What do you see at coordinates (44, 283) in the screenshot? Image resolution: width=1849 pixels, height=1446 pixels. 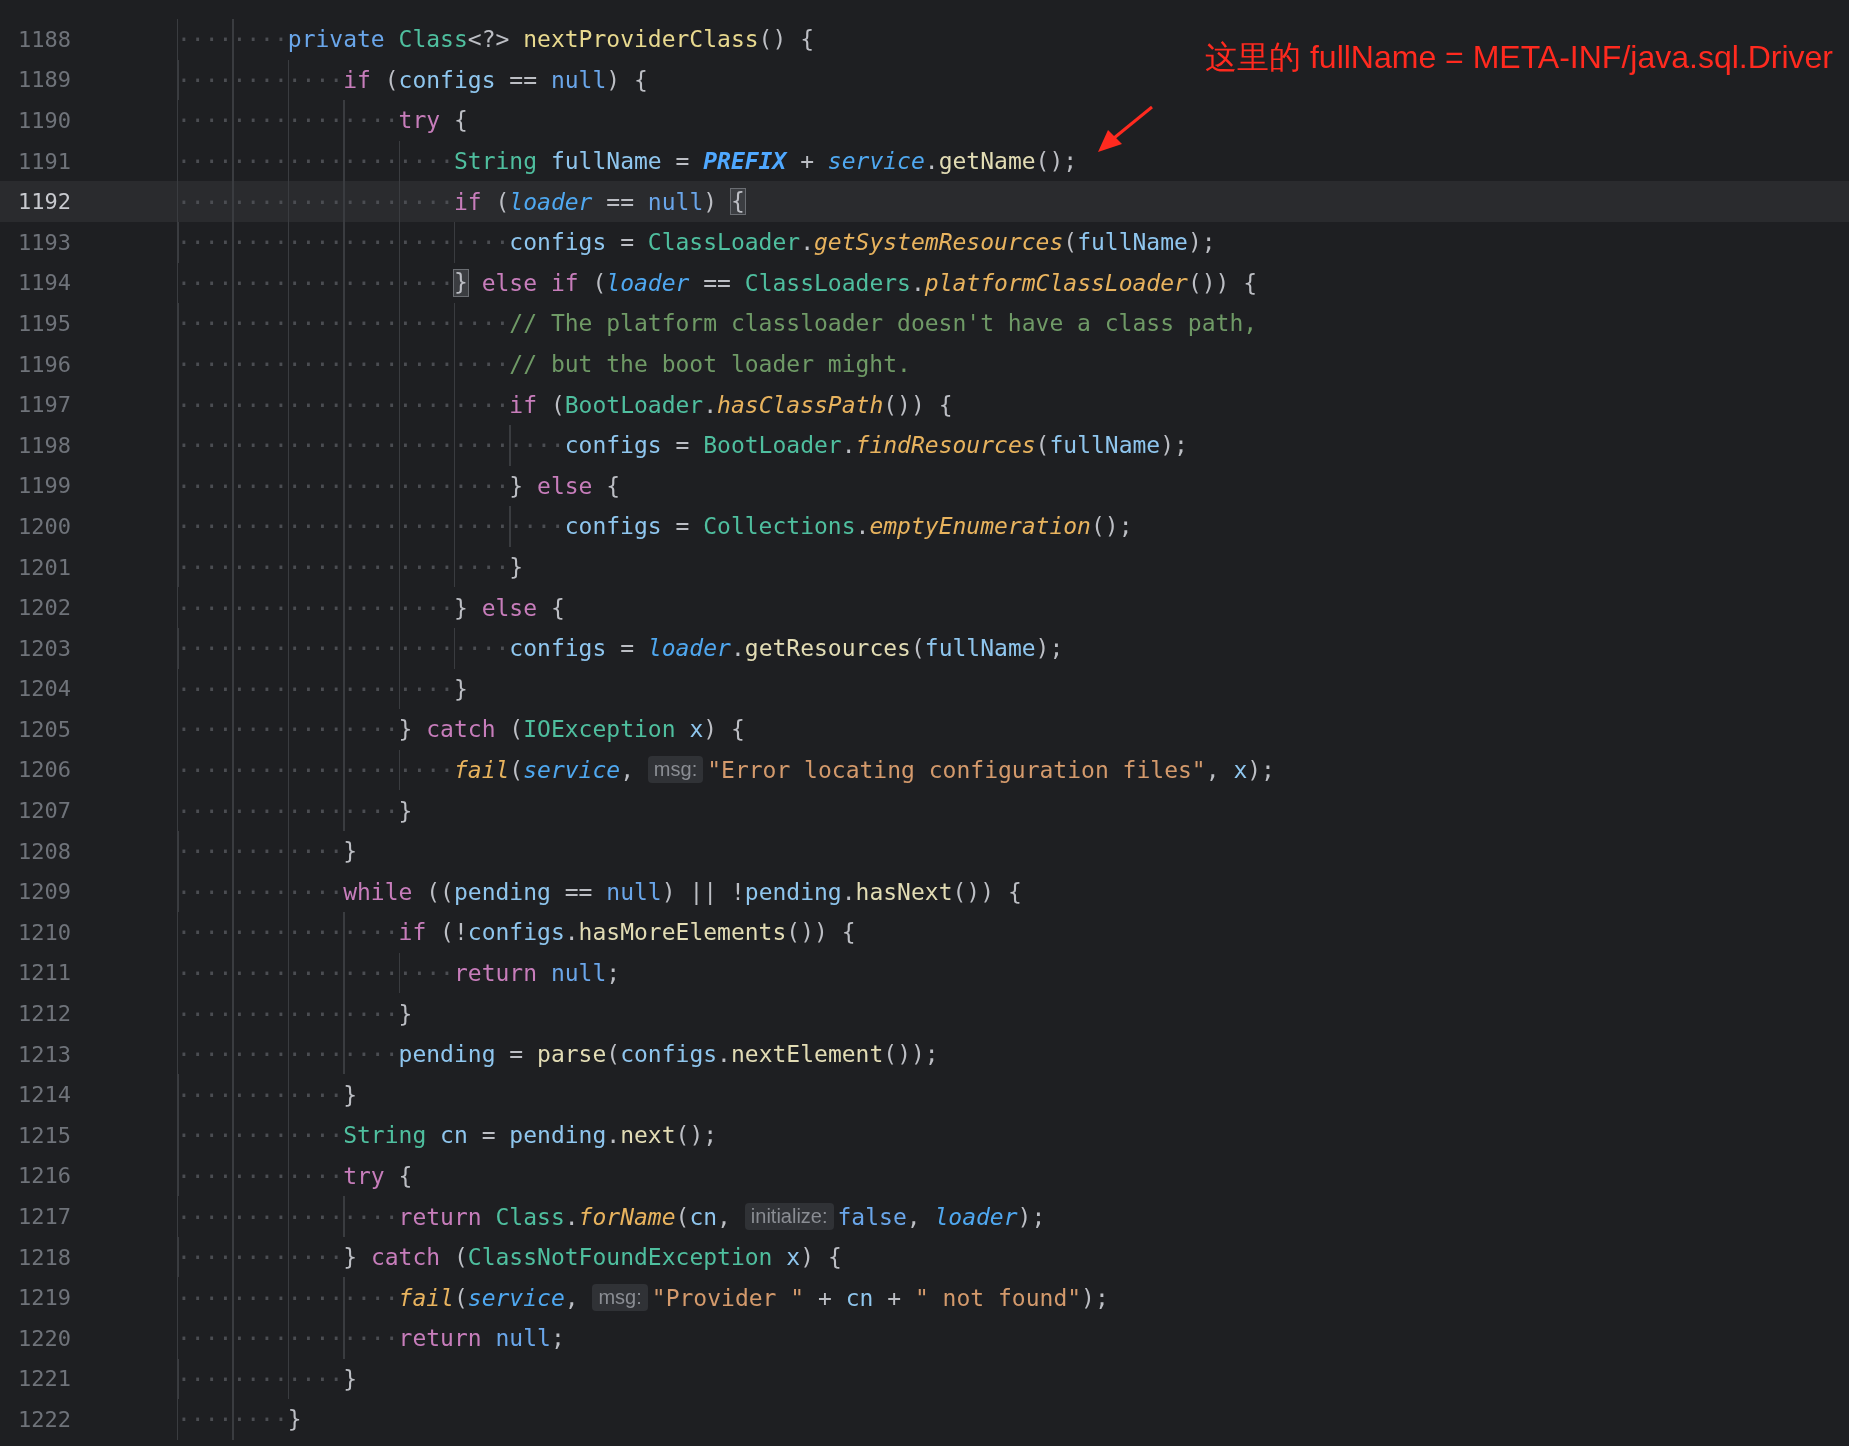 I see `line-number: 1194` at bounding box center [44, 283].